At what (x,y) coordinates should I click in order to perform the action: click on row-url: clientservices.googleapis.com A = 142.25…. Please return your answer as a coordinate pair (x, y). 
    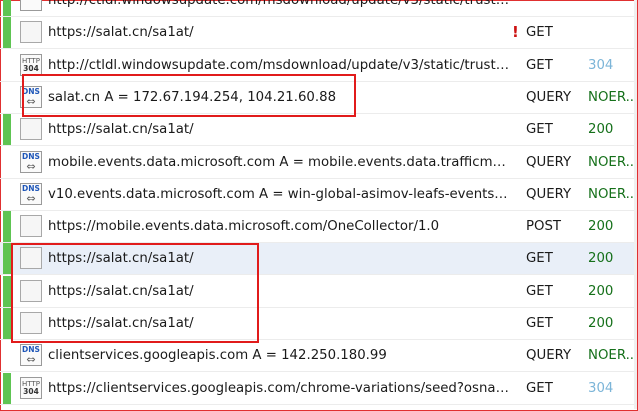
    Looking at the image, I should click on (217, 356).